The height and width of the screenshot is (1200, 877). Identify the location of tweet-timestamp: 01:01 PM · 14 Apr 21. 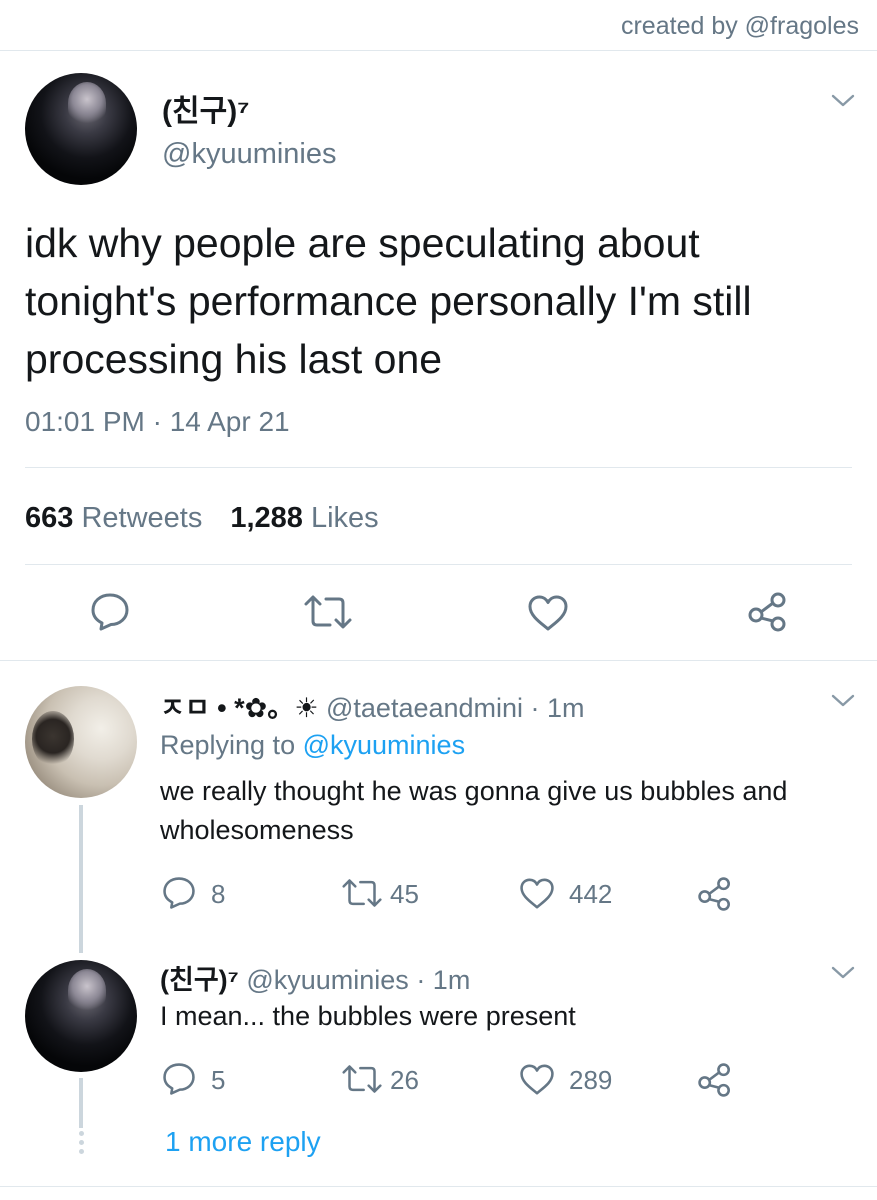
(157, 422).